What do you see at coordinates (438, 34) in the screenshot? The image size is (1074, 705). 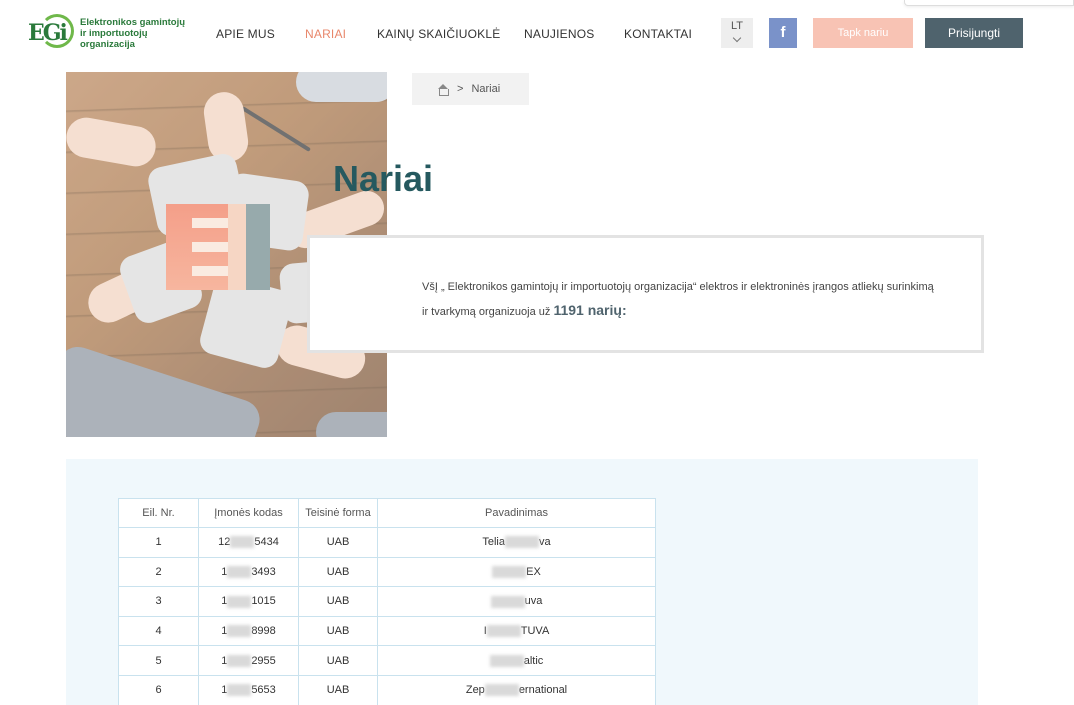 I see `nav-kainu-skaiciuokle: KAINŲ SKAIČIUOKLĖ` at bounding box center [438, 34].